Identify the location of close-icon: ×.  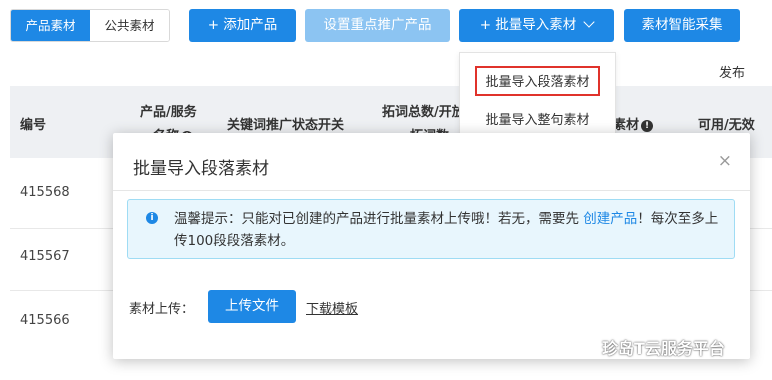
(725, 161).